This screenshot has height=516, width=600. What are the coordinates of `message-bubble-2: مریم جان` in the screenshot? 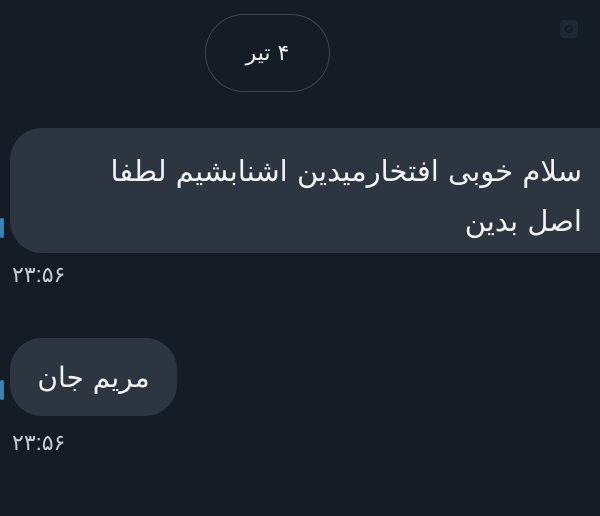 It's located at (93, 377).